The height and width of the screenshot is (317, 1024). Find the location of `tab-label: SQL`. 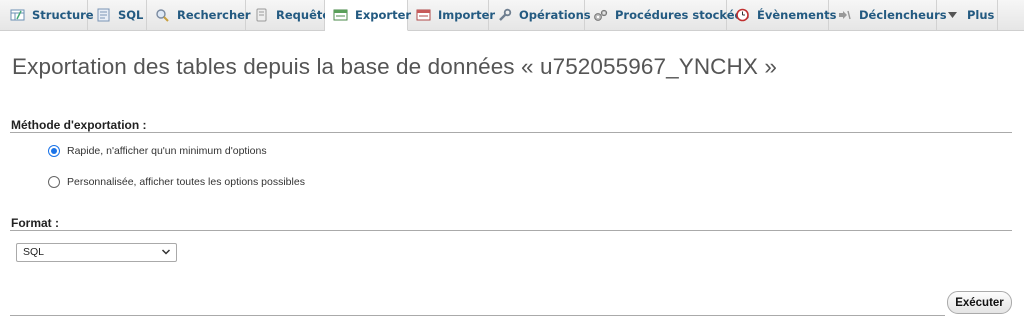

tab-label: SQL is located at coordinates (131, 15).